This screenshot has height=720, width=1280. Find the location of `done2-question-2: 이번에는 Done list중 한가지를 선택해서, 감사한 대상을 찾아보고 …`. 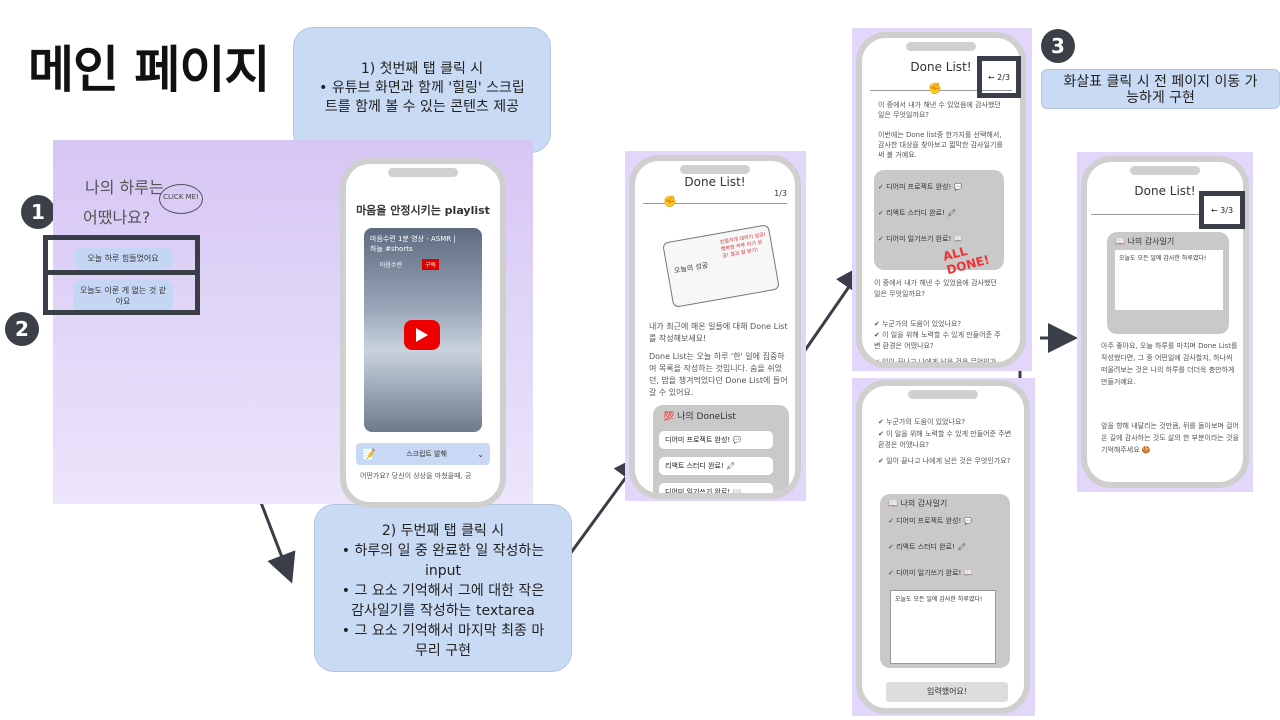

done2-question-2: 이번에는 Done list중 한가지를 선택해서, 감사한 대상을 찾아보고 … is located at coordinates (940, 145).